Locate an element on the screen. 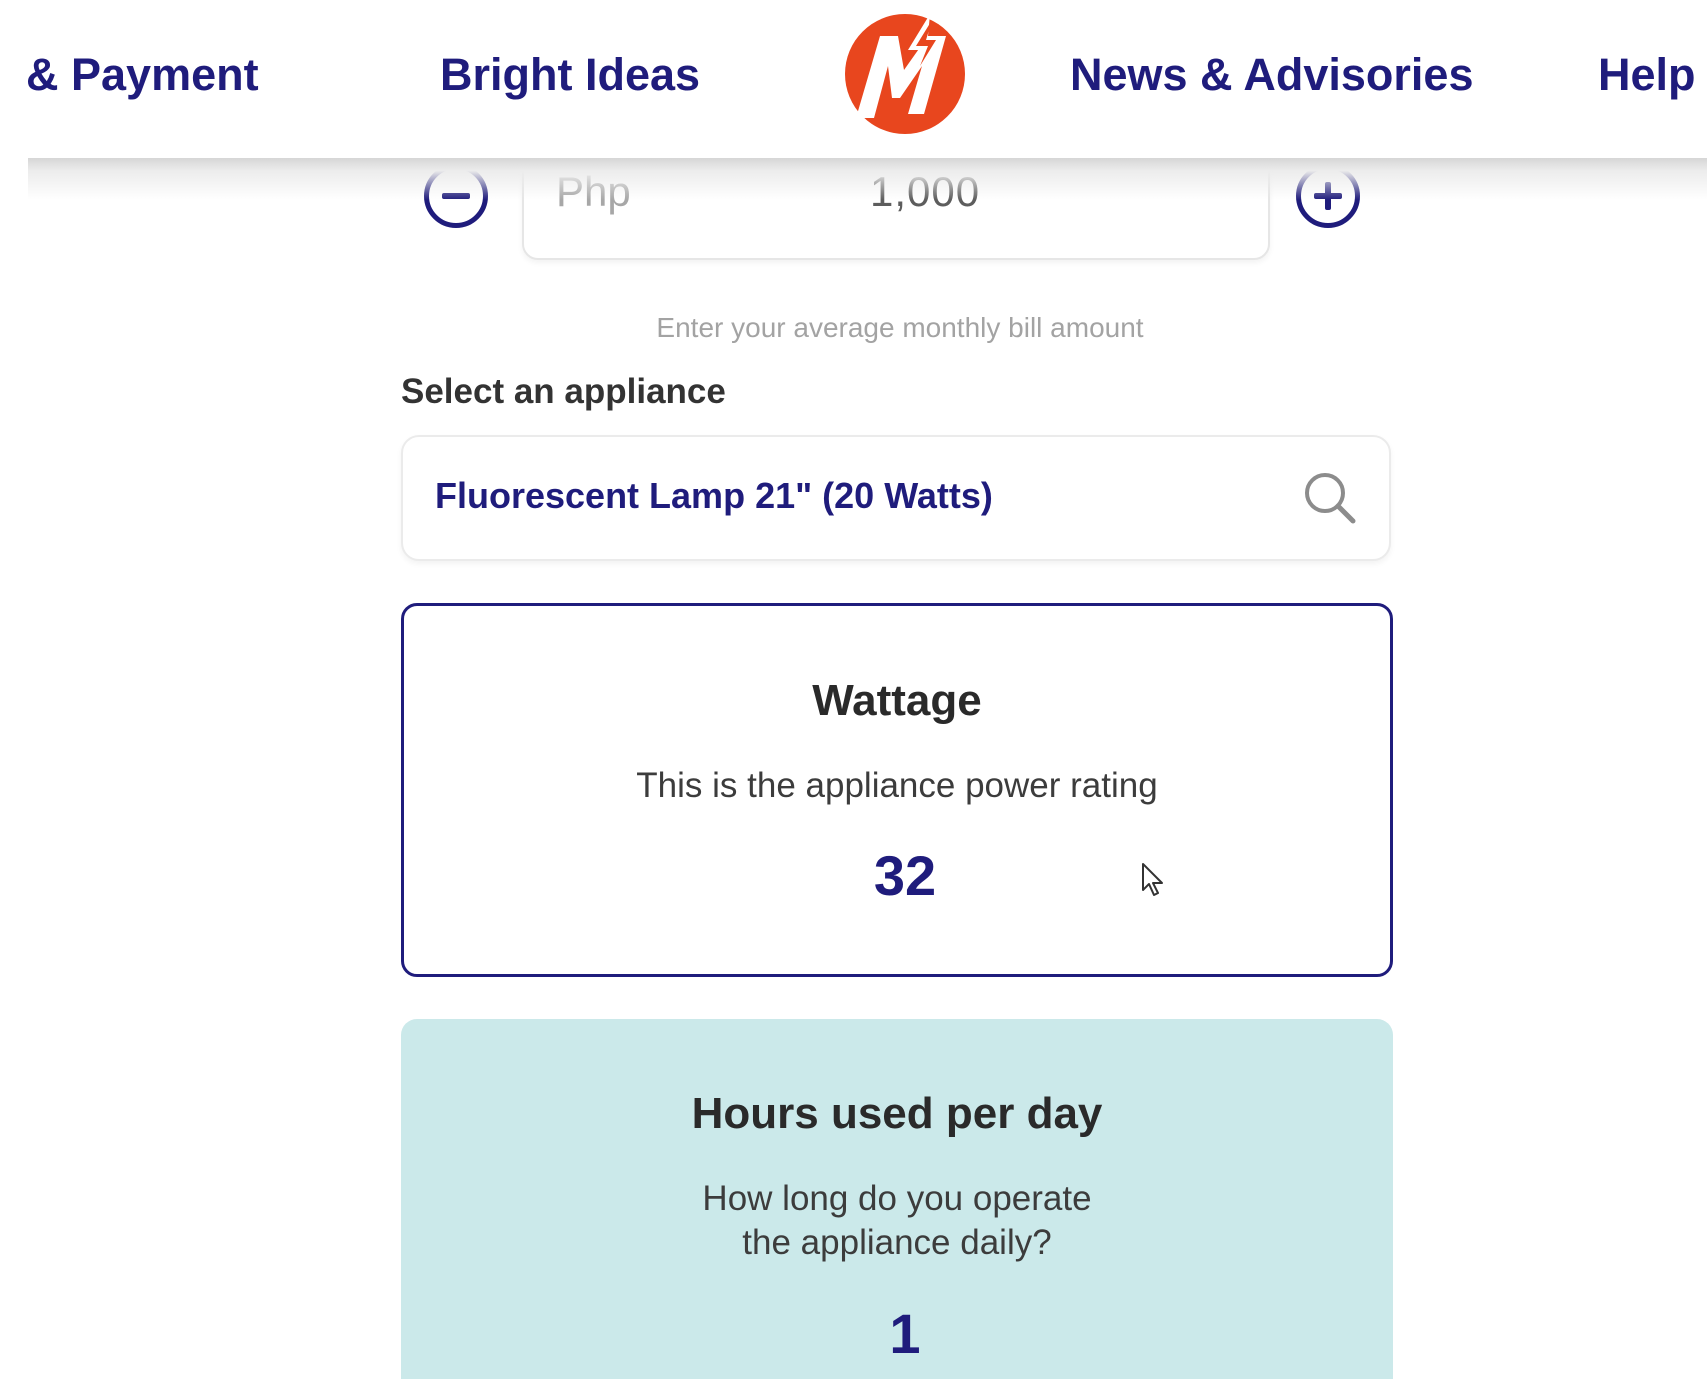 Image resolution: width=1707 pixels, height=1379 pixels. hours-title: Hours used per day is located at coordinates (897, 1113).